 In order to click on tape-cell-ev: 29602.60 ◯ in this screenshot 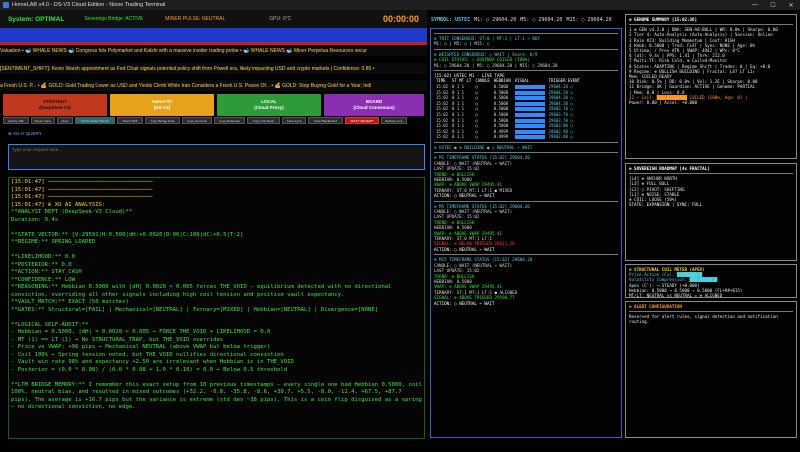, I will do `click(560, 137)`.